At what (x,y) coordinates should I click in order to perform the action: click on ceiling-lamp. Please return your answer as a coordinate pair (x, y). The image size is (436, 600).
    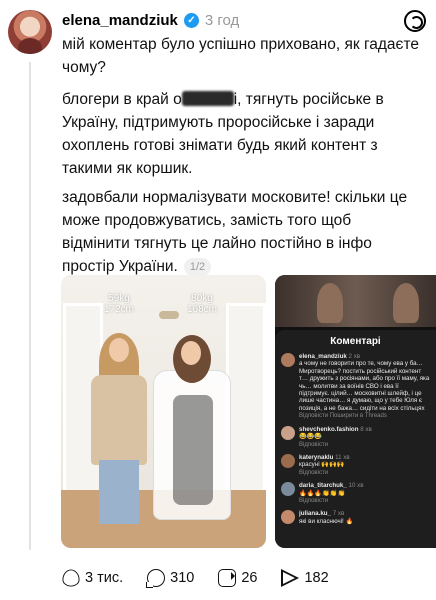
    Looking at the image, I should click on (169, 315).